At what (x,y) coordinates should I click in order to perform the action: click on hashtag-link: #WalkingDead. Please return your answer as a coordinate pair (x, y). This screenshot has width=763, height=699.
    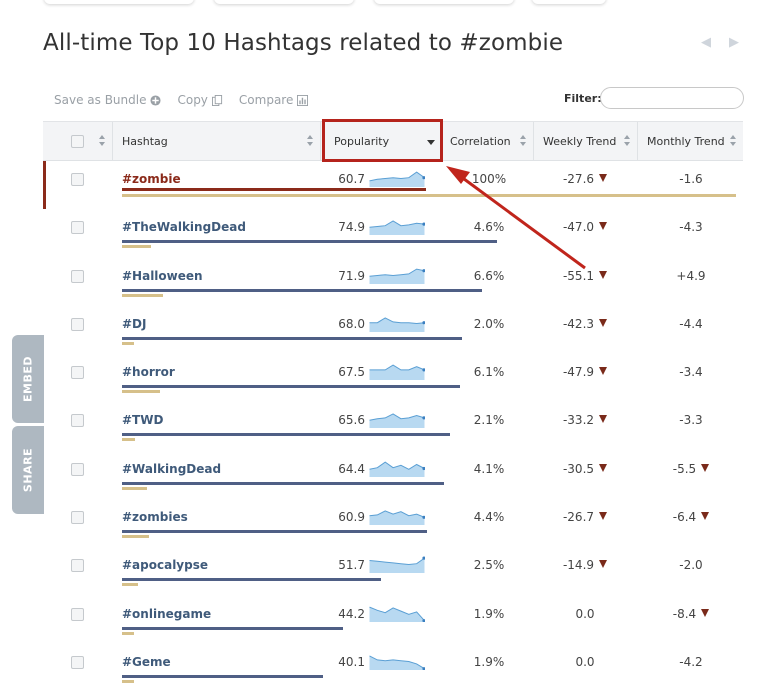
    Looking at the image, I should click on (171, 469).